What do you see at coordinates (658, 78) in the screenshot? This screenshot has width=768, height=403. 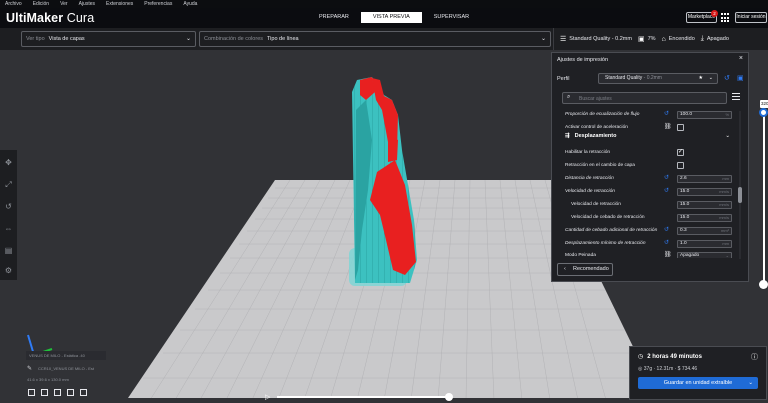 I see `profile-select: Standard Quality - 0.2mm ★ ⌄` at bounding box center [658, 78].